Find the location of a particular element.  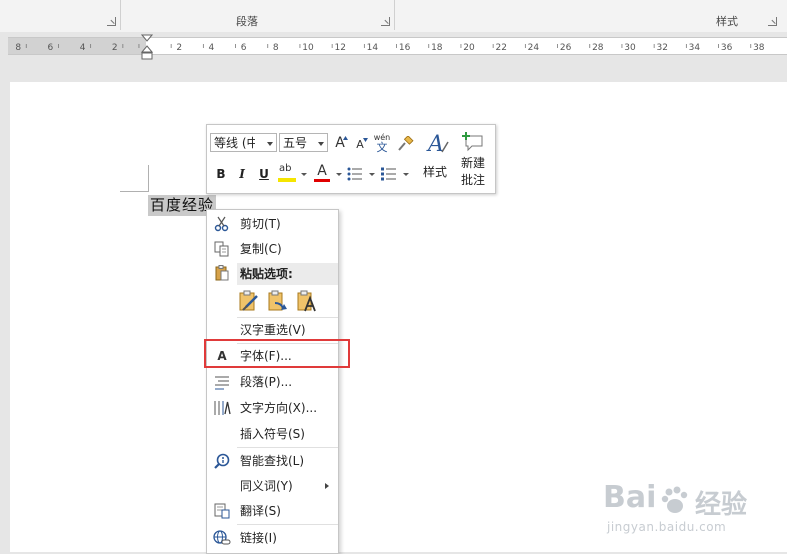

new-comment-label-1: 新建 is located at coordinates (473, 163).